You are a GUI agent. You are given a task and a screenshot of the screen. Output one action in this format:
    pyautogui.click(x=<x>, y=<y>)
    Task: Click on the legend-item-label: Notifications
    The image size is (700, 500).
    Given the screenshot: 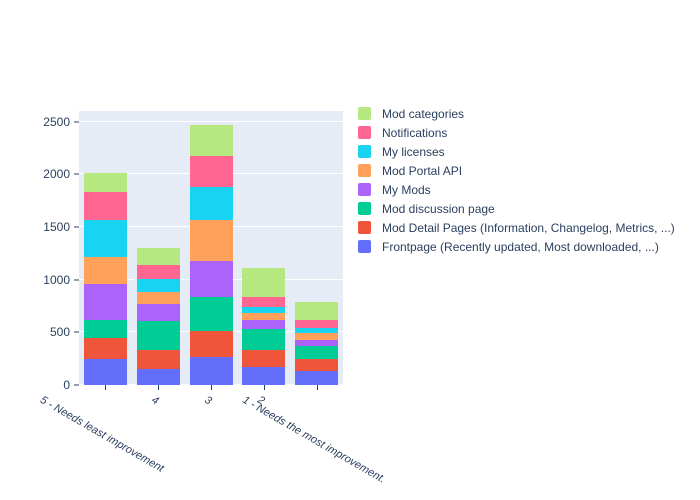 What is the action you would take?
    pyautogui.click(x=415, y=132)
    